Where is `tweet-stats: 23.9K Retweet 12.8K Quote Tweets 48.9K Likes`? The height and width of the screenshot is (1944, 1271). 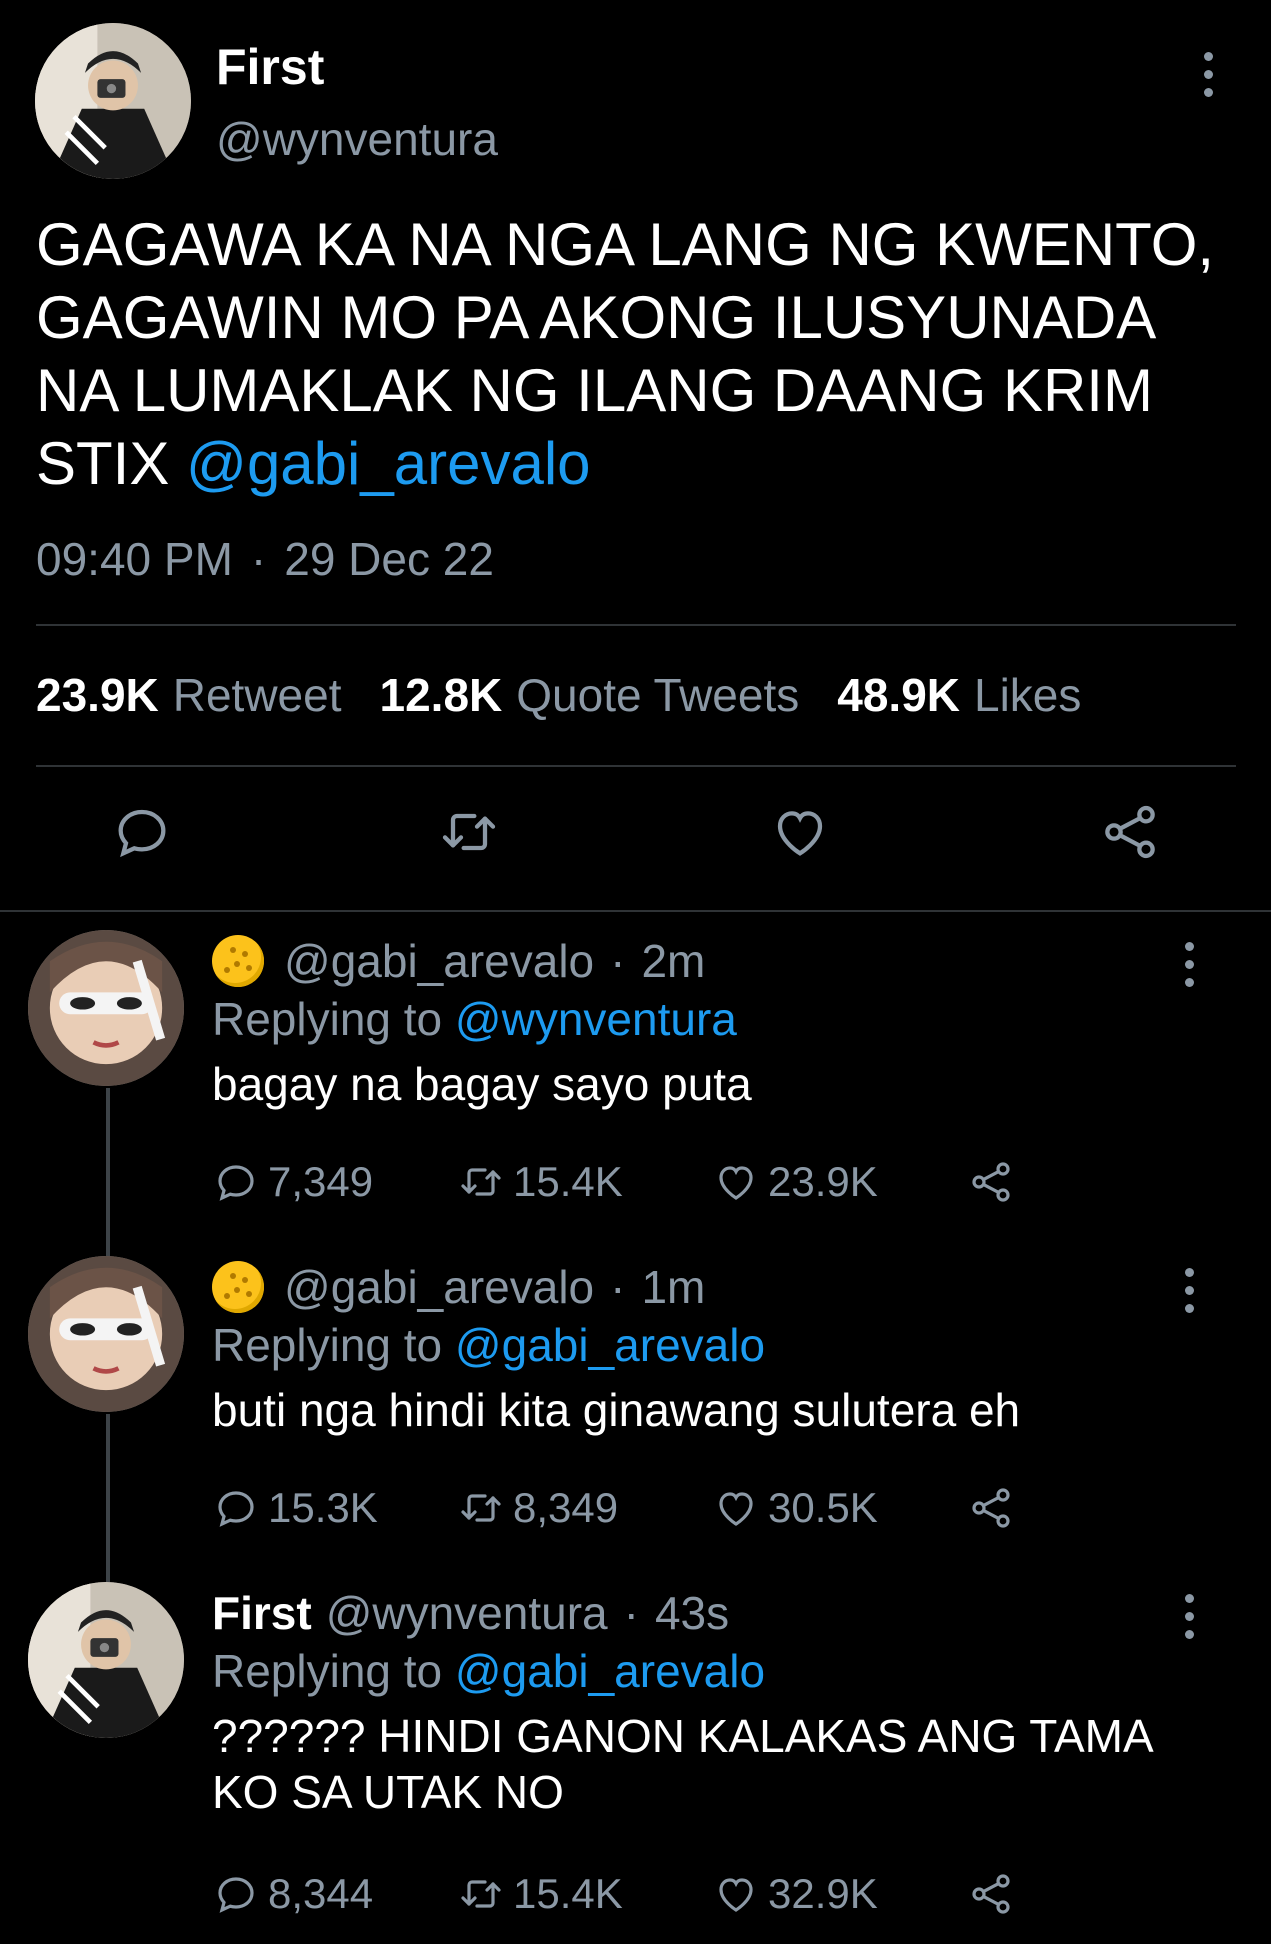 tweet-stats: 23.9K Retweet 12.8K Quote Tweets 48.9K Likes is located at coordinates (577, 695).